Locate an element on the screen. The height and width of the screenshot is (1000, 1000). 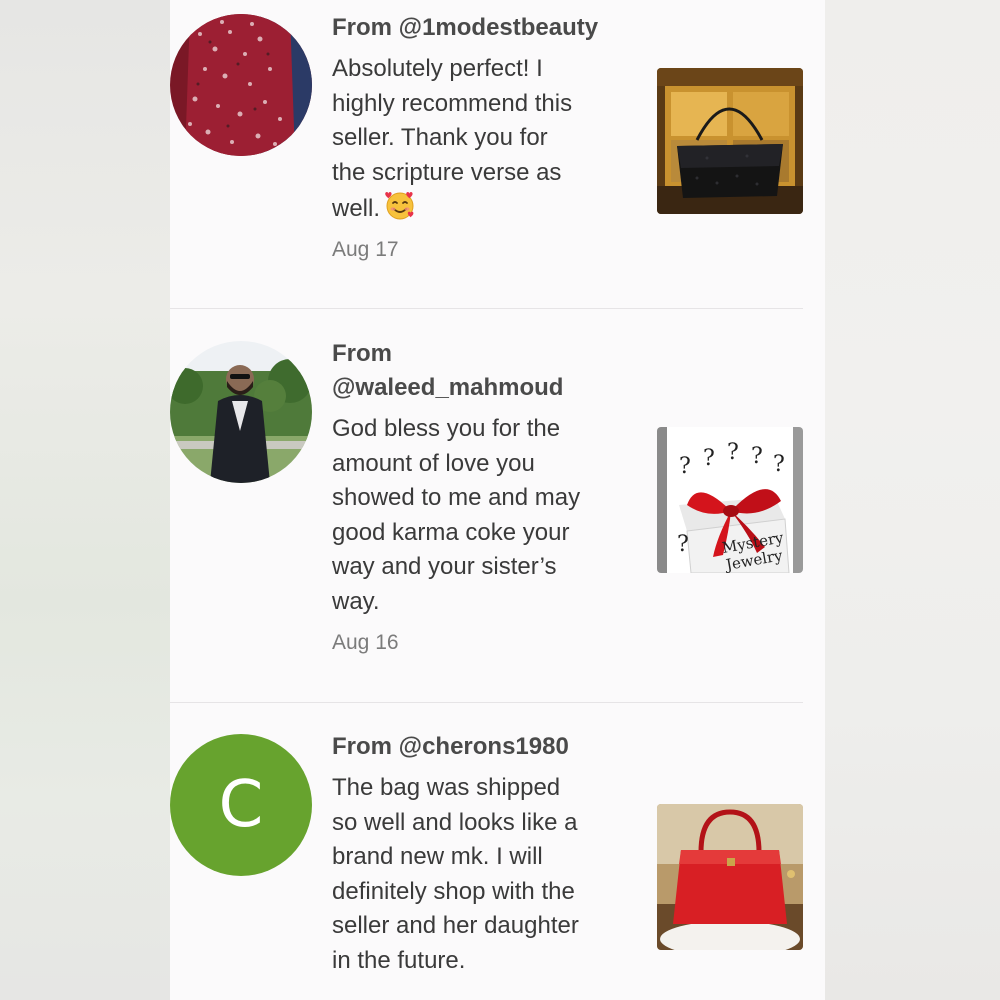
red-michael-kors-bag-photo is located at coordinates (730, 877).